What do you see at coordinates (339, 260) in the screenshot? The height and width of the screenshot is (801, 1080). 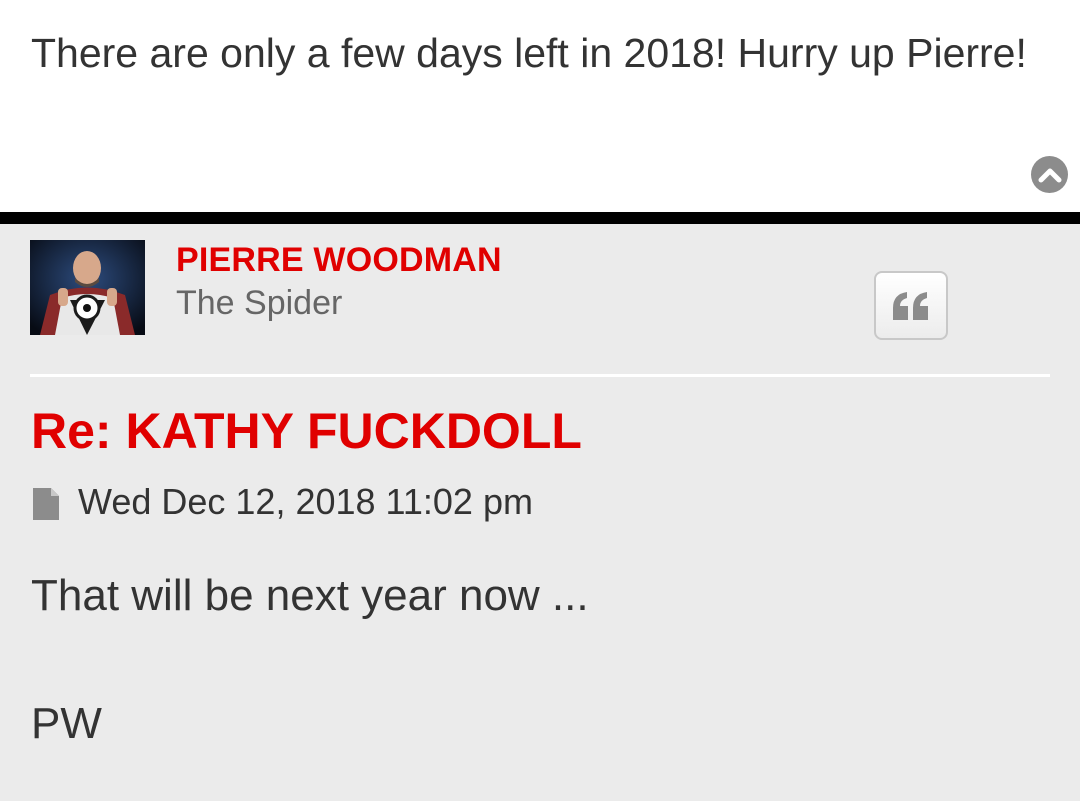 I see `post-author-link: PIERRE WOODMAN` at bounding box center [339, 260].